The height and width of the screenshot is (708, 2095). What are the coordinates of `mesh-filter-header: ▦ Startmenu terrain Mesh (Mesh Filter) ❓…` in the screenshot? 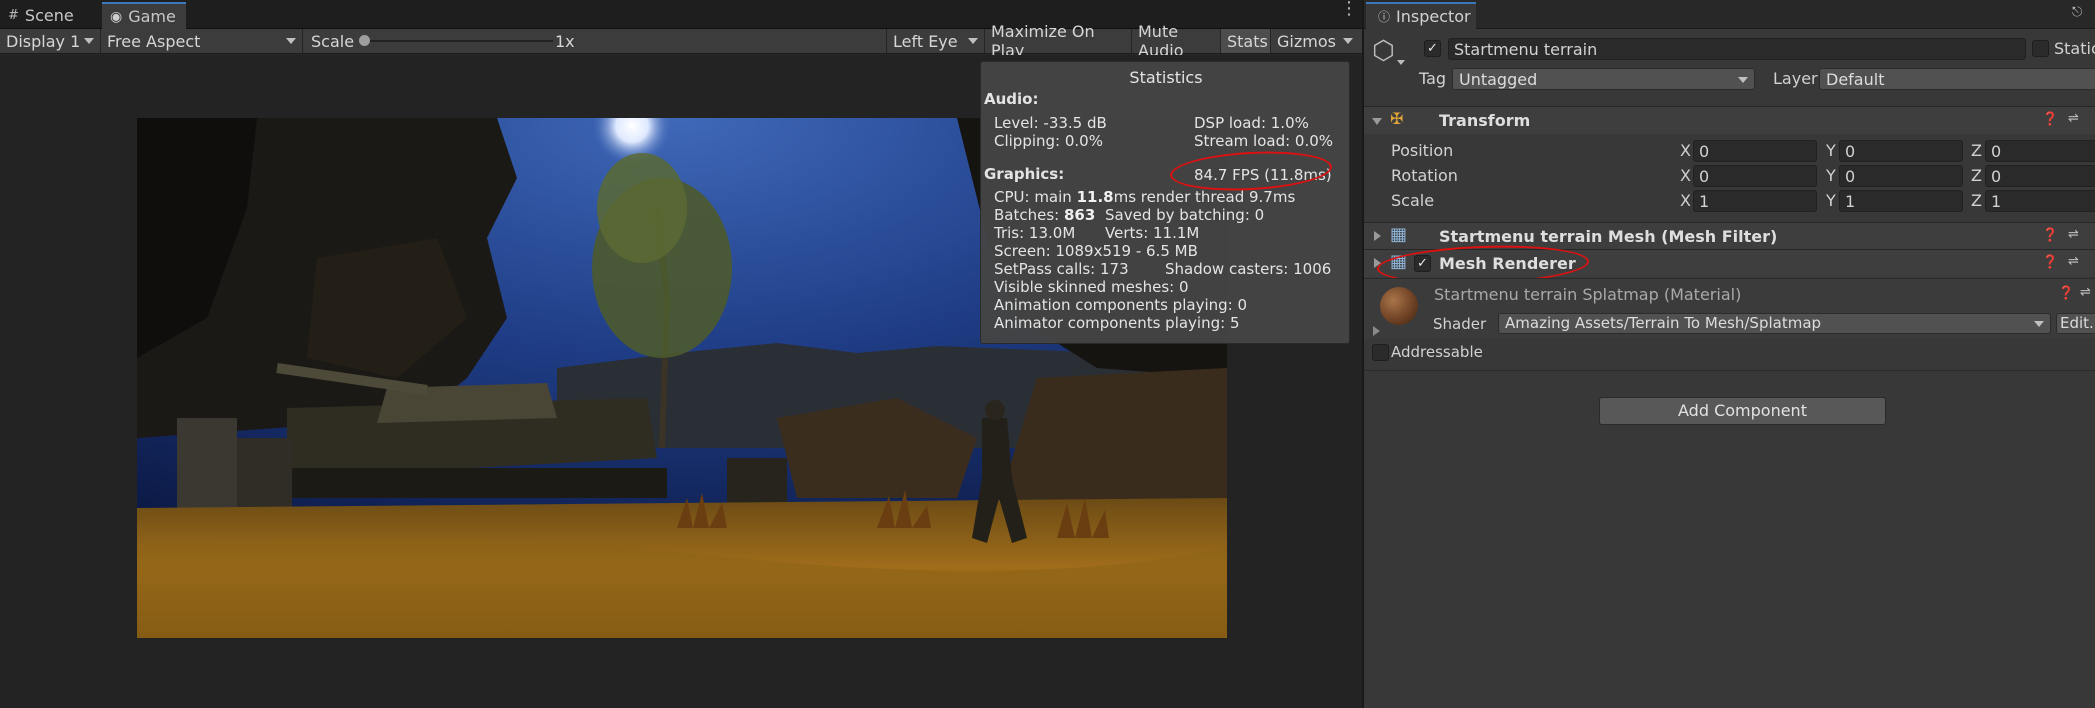 It's located at (1729, 236).